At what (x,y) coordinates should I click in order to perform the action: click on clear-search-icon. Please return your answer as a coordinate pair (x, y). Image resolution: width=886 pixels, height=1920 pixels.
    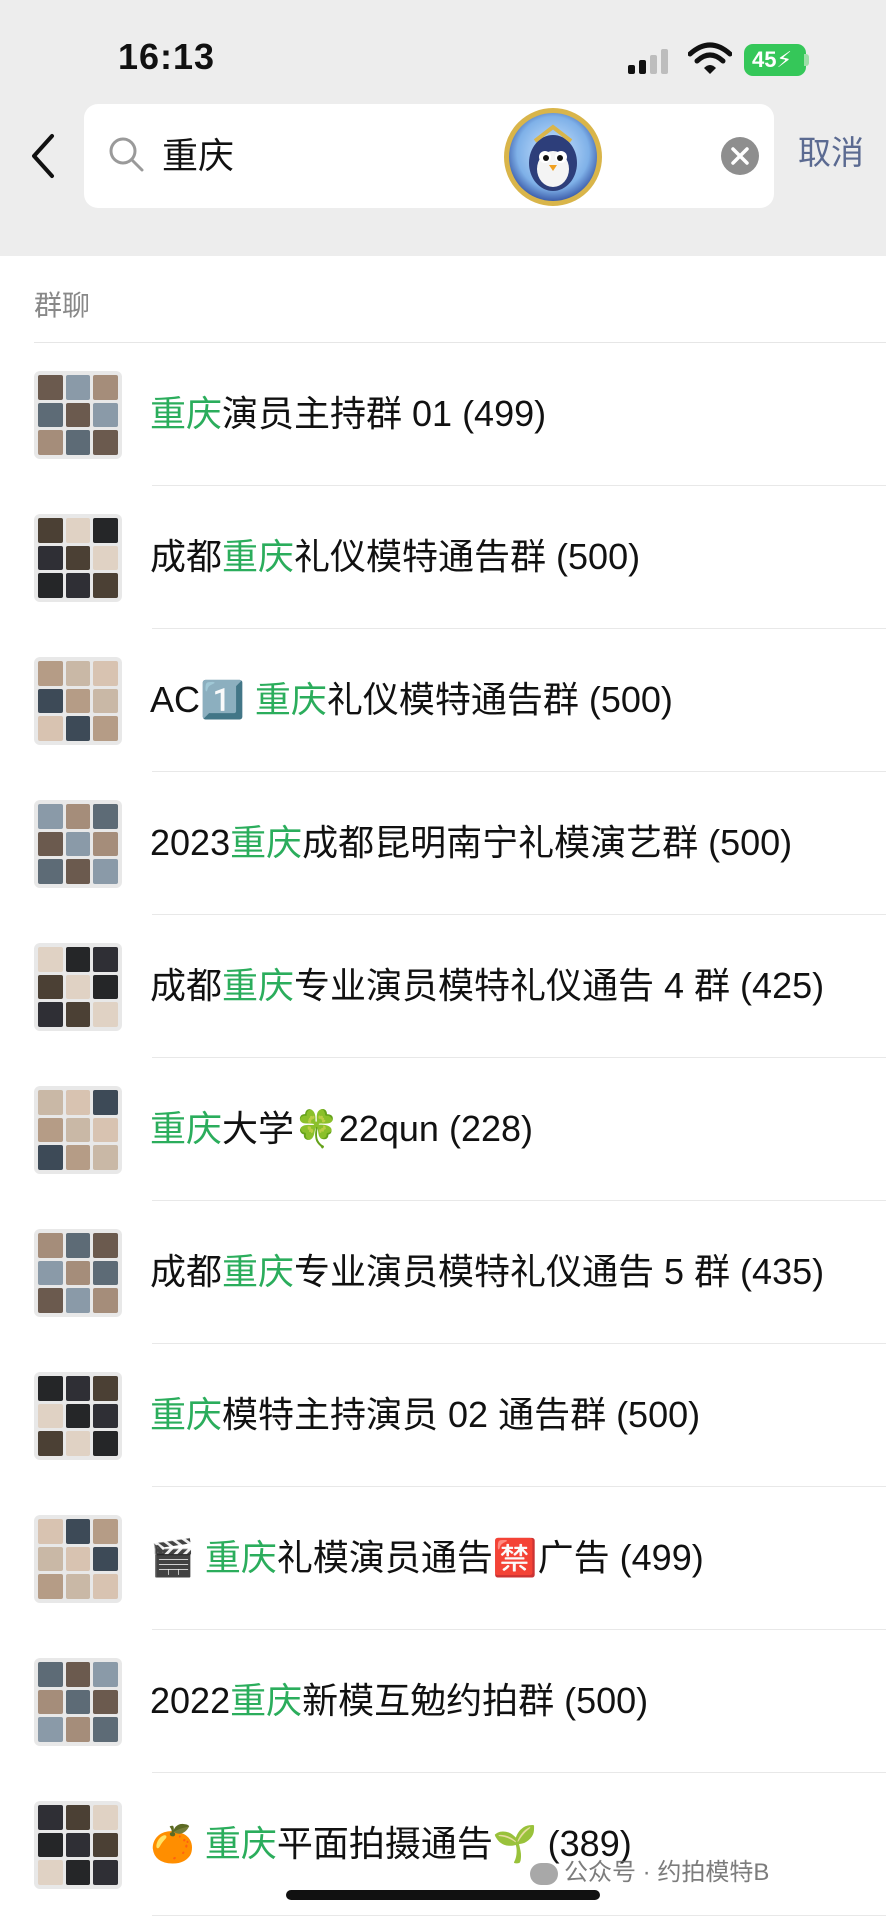
    Looking at the image, I should click on (740, 156).